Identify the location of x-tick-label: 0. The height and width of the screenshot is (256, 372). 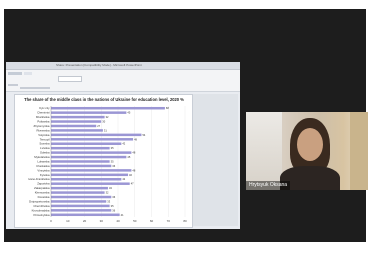
(51, 221).